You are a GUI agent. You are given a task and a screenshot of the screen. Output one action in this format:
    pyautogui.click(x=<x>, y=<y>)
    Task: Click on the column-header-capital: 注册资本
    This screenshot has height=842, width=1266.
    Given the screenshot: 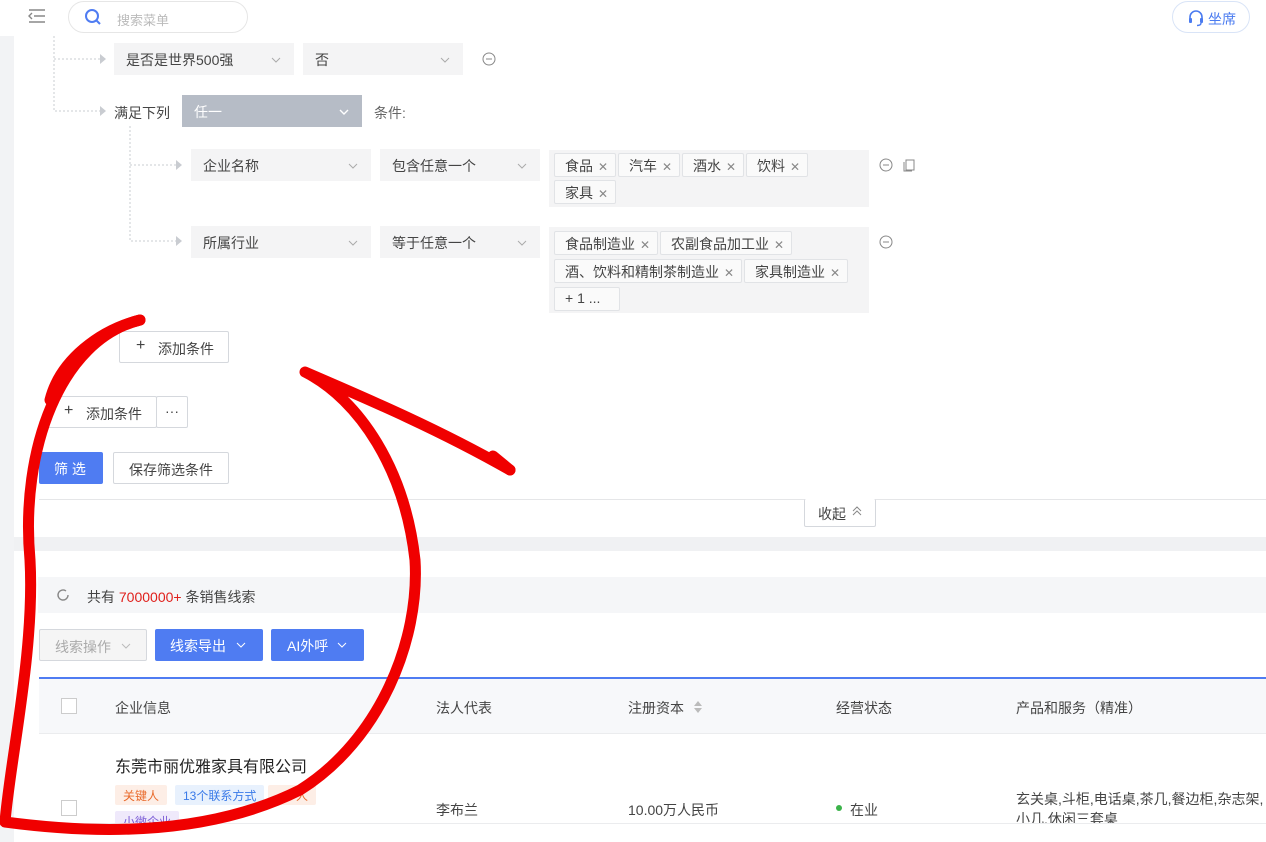 What is the action you would take?
    pyautogui.click(x=656, y=708)
    